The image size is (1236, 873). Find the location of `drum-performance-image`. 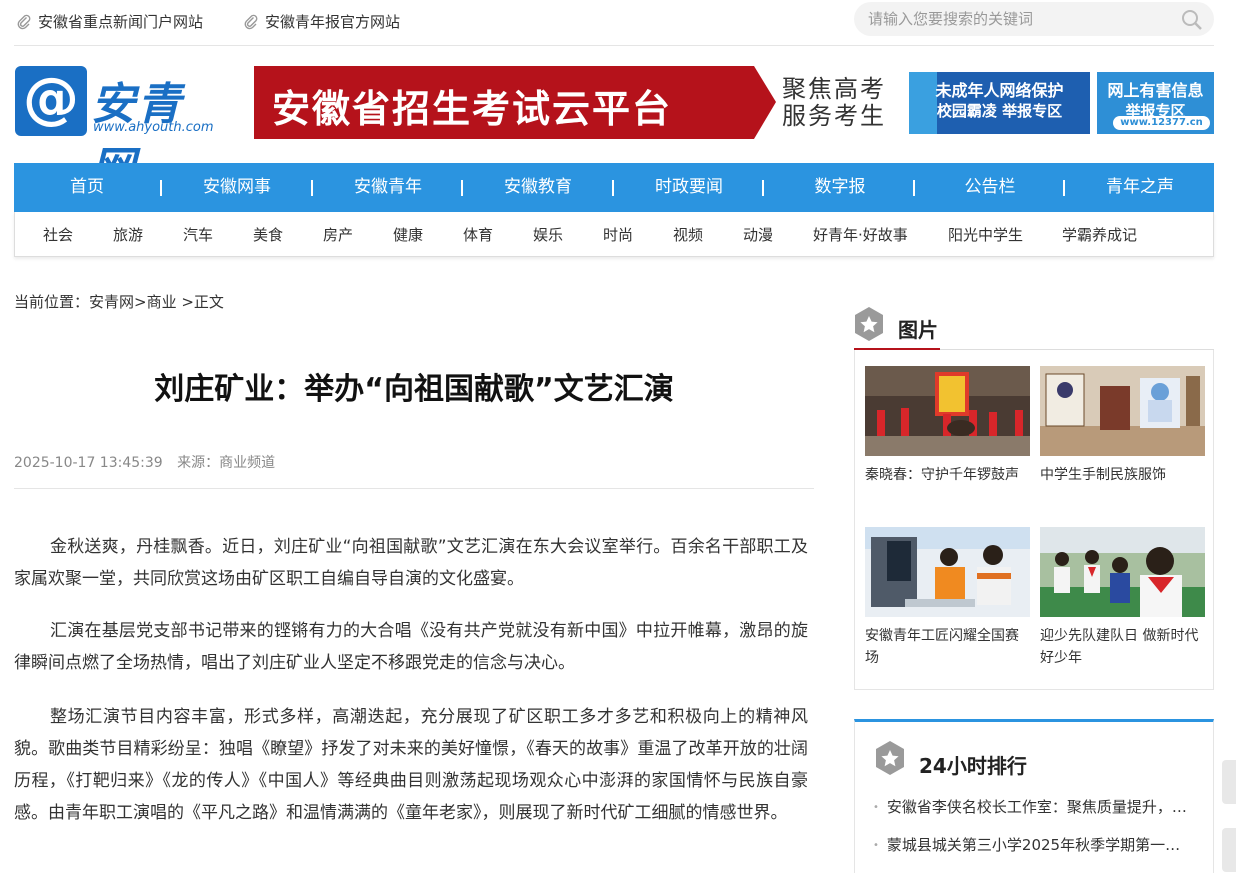

drum-performance-image is located at coordinates (947, 411).